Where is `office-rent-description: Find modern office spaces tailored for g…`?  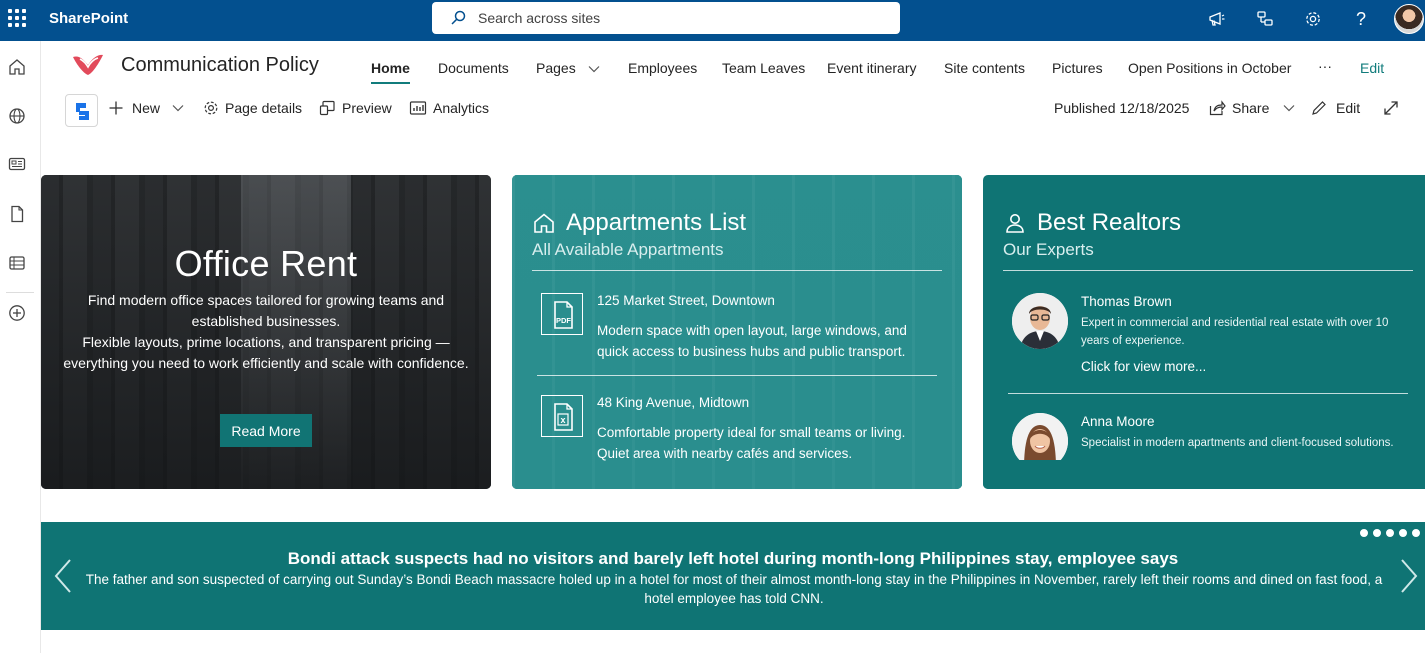
office-rent-description: Find modern office spaces tailored for g… is located at coordinates (266, 332).